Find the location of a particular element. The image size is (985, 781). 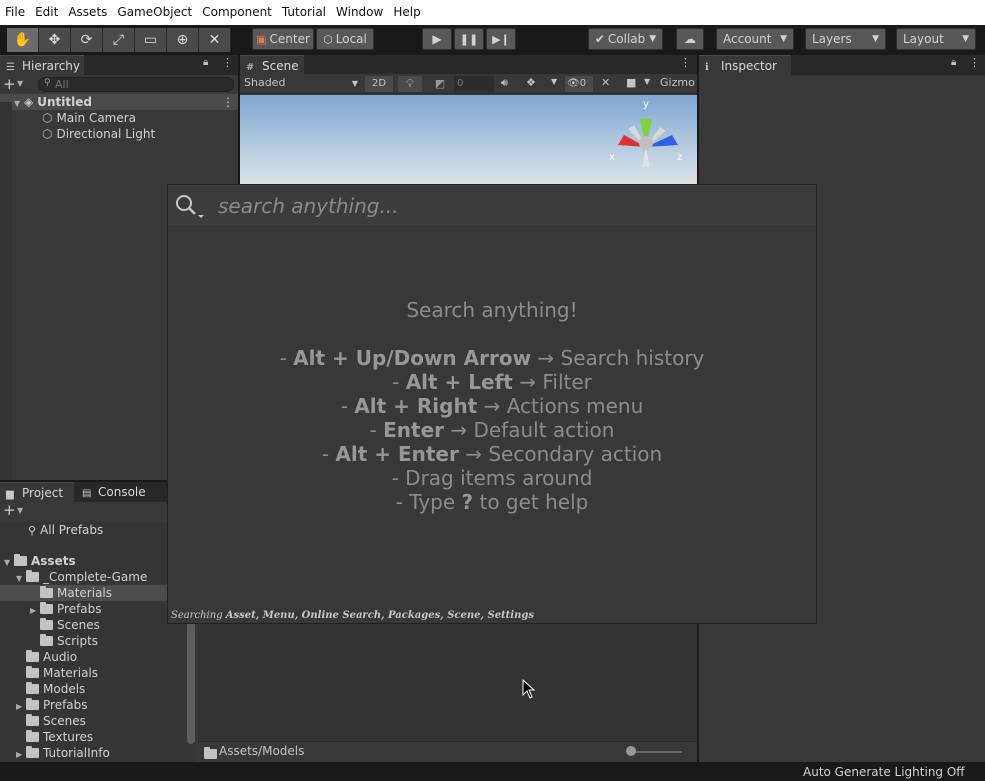

layers-dropdown: Layers ▼ is located at coordinates (845, 39).